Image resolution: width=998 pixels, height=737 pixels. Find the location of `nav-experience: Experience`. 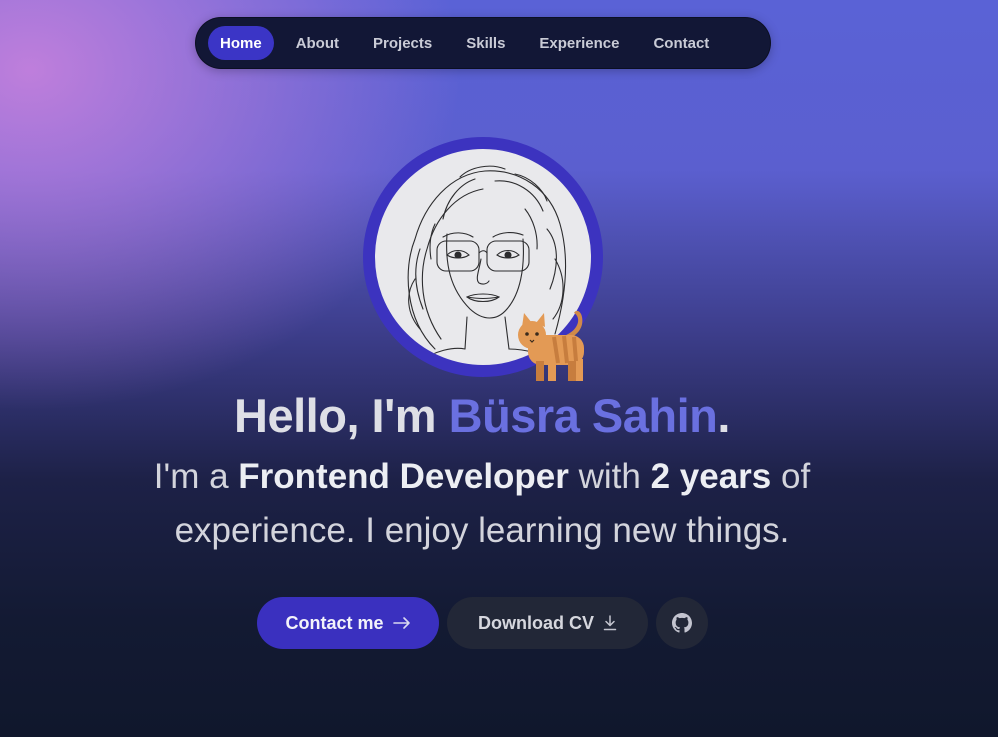

nav-experience: Experience is located at coordinates (579, 43).